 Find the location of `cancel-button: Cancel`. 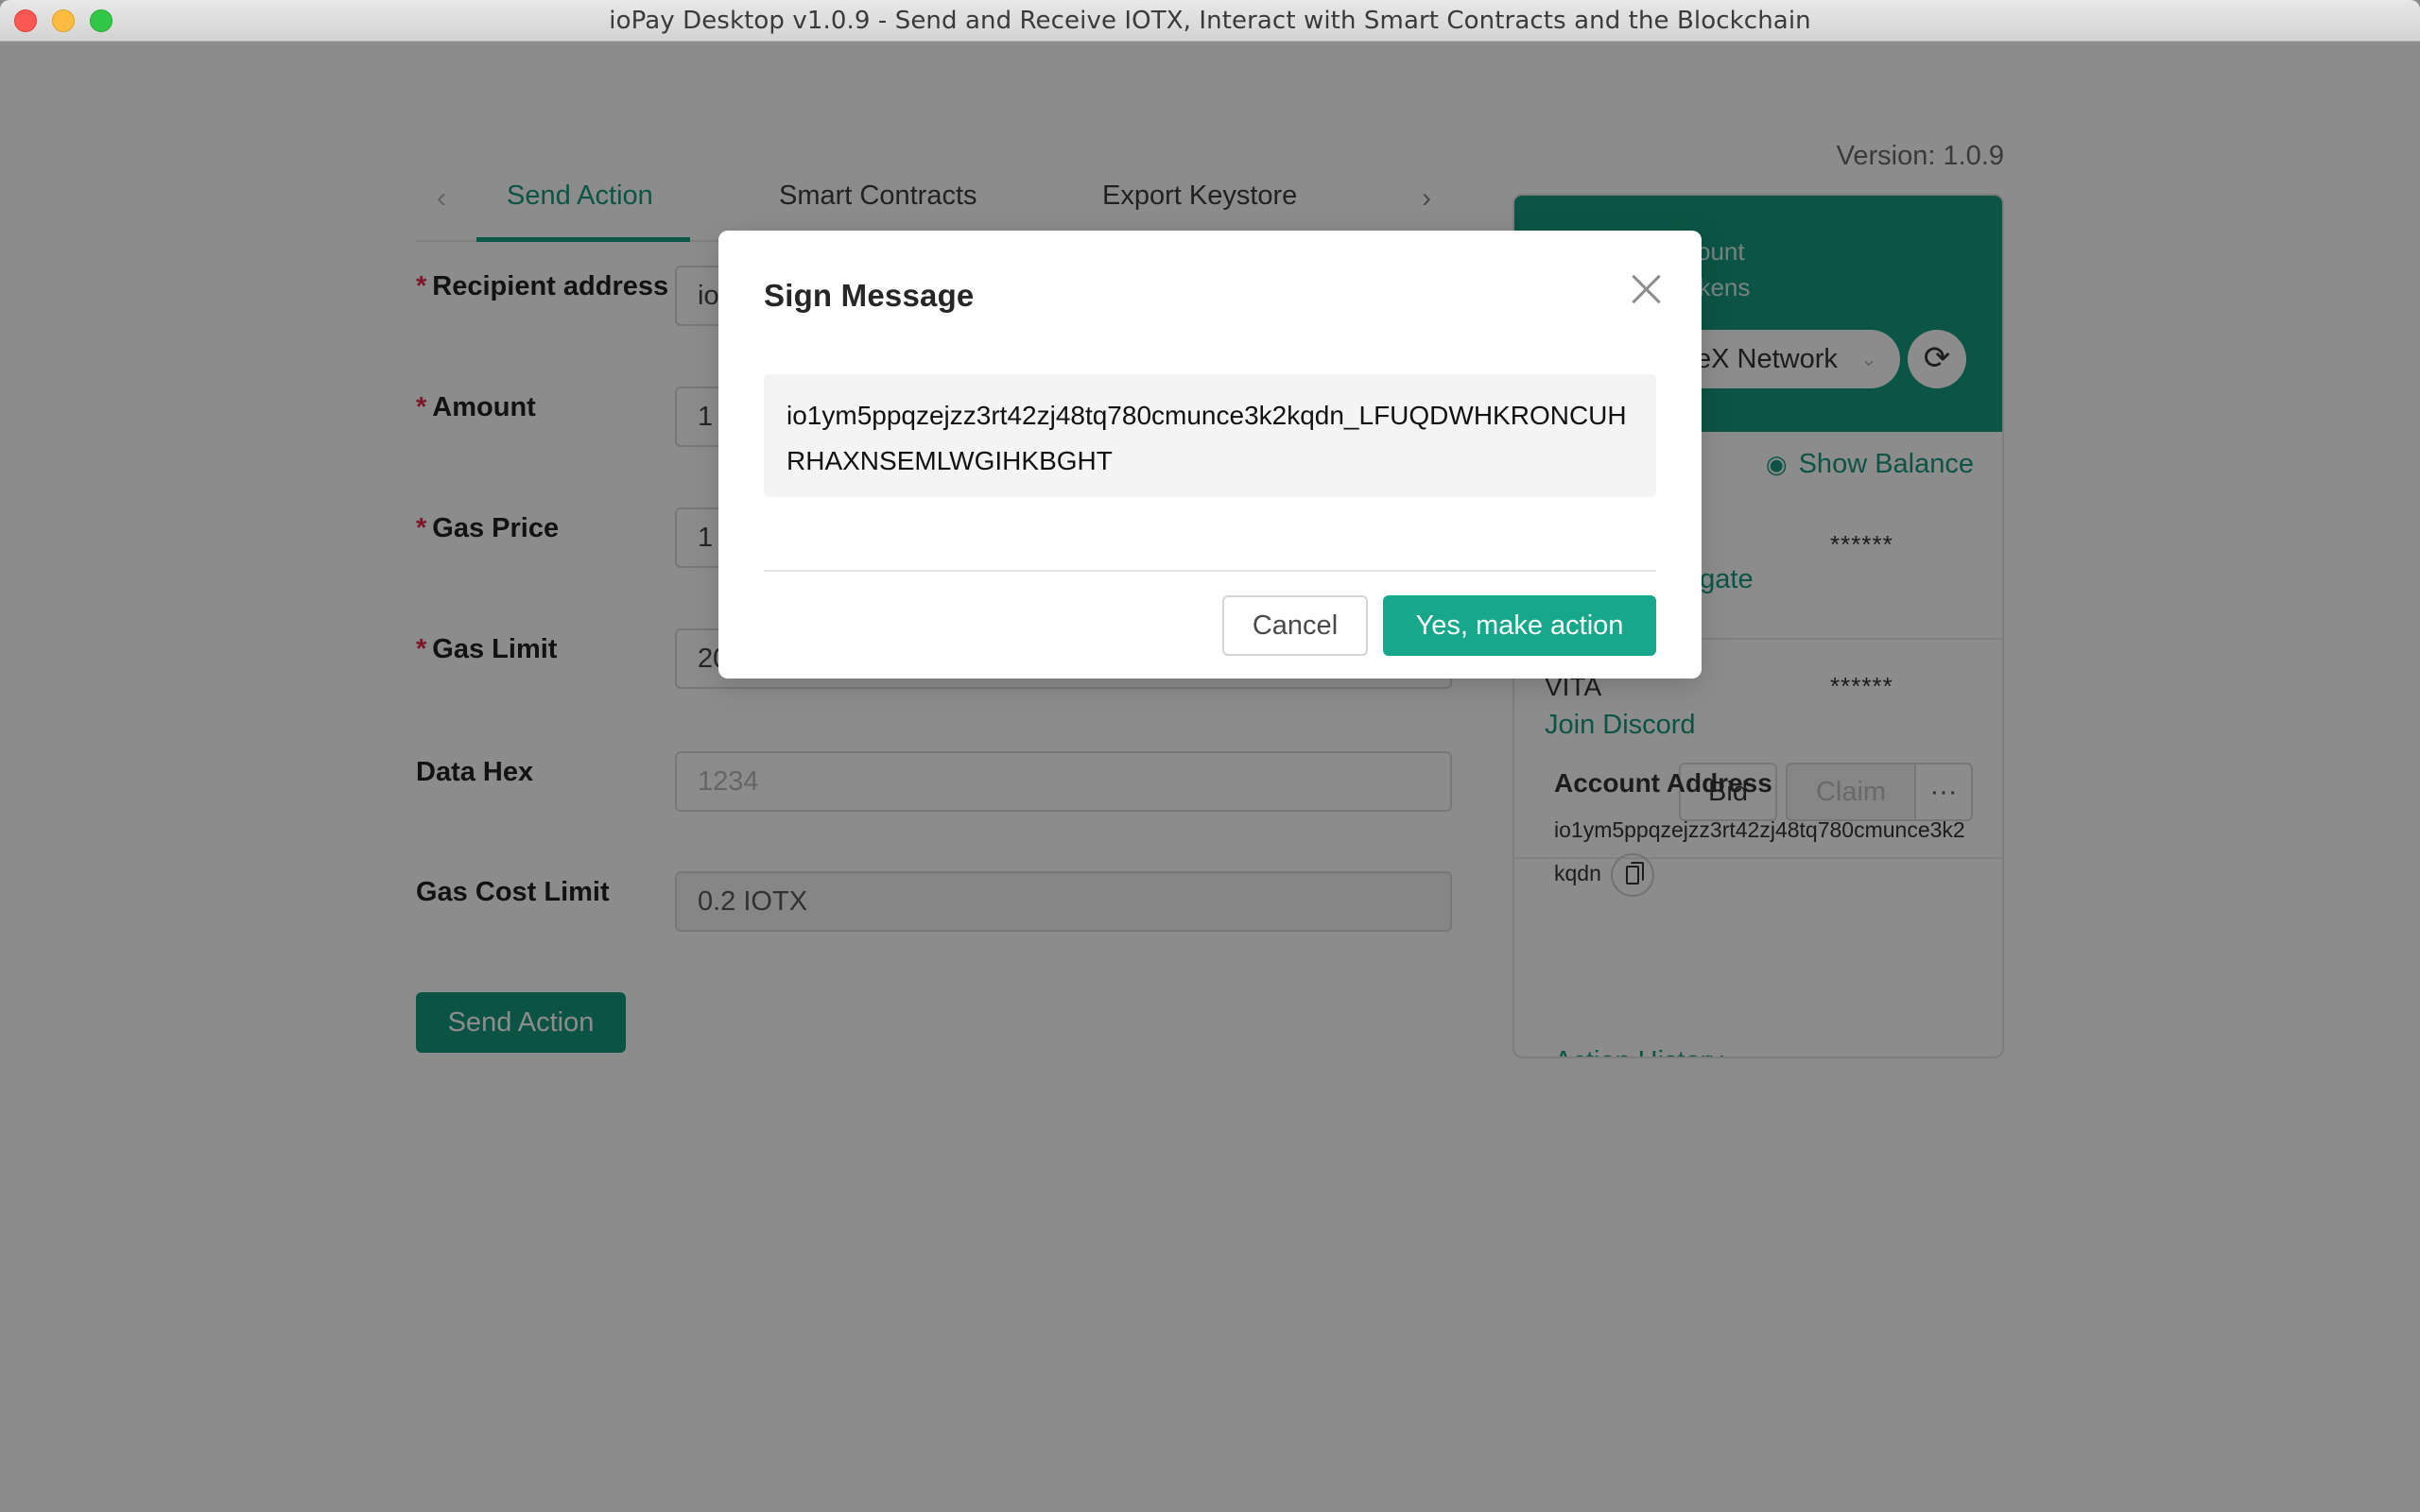

cancel-button: Cancel is located at coordinates (1295, 625).